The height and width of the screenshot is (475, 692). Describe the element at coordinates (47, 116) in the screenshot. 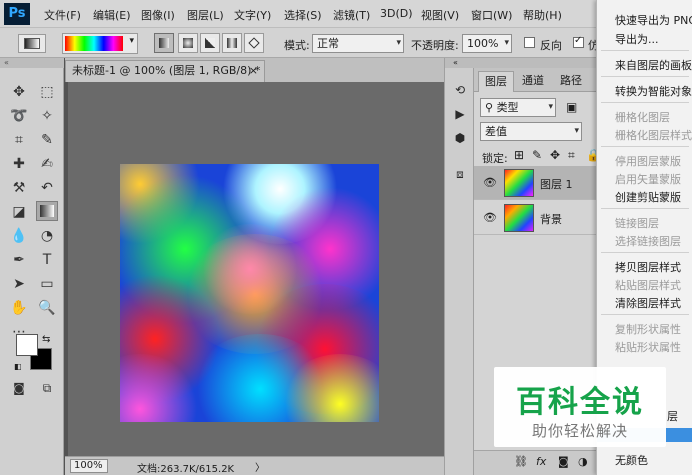

I see `magic-wand-tool-icon: ✧` at that location.